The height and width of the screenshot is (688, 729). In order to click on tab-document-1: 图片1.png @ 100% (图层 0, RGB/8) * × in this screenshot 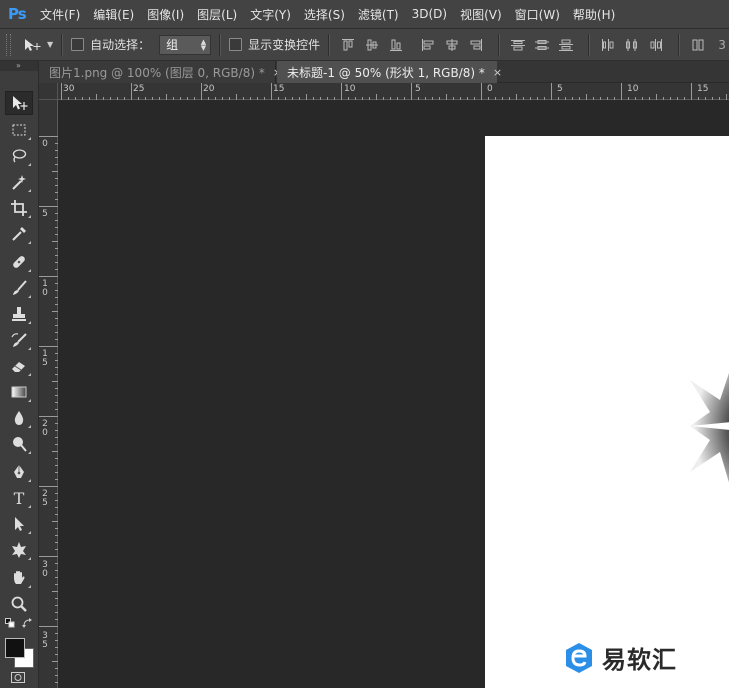, I will do `click(160, 72)`.